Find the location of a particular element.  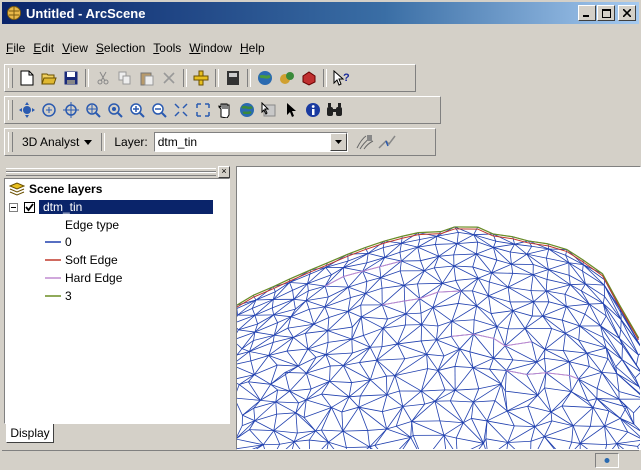

full-extent-icon is located at coordinates (247, 110).